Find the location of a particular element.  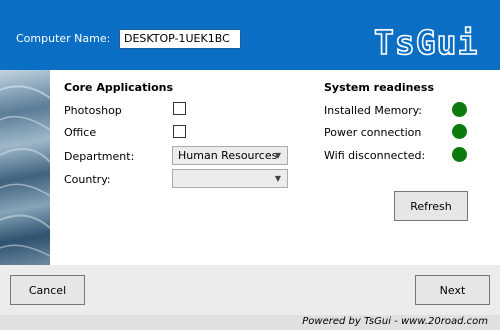

installed-memory-status-icon is located at coordinates (459, 109).